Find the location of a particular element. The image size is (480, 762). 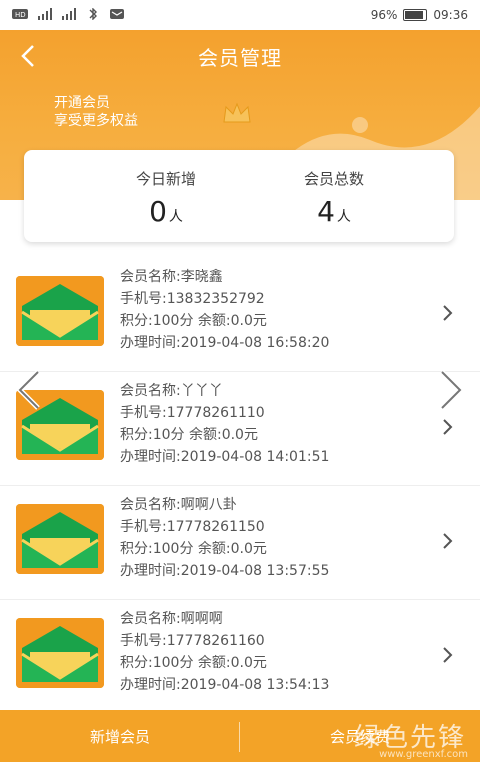

hd-icon: HD is located at coordinates (20, 14).